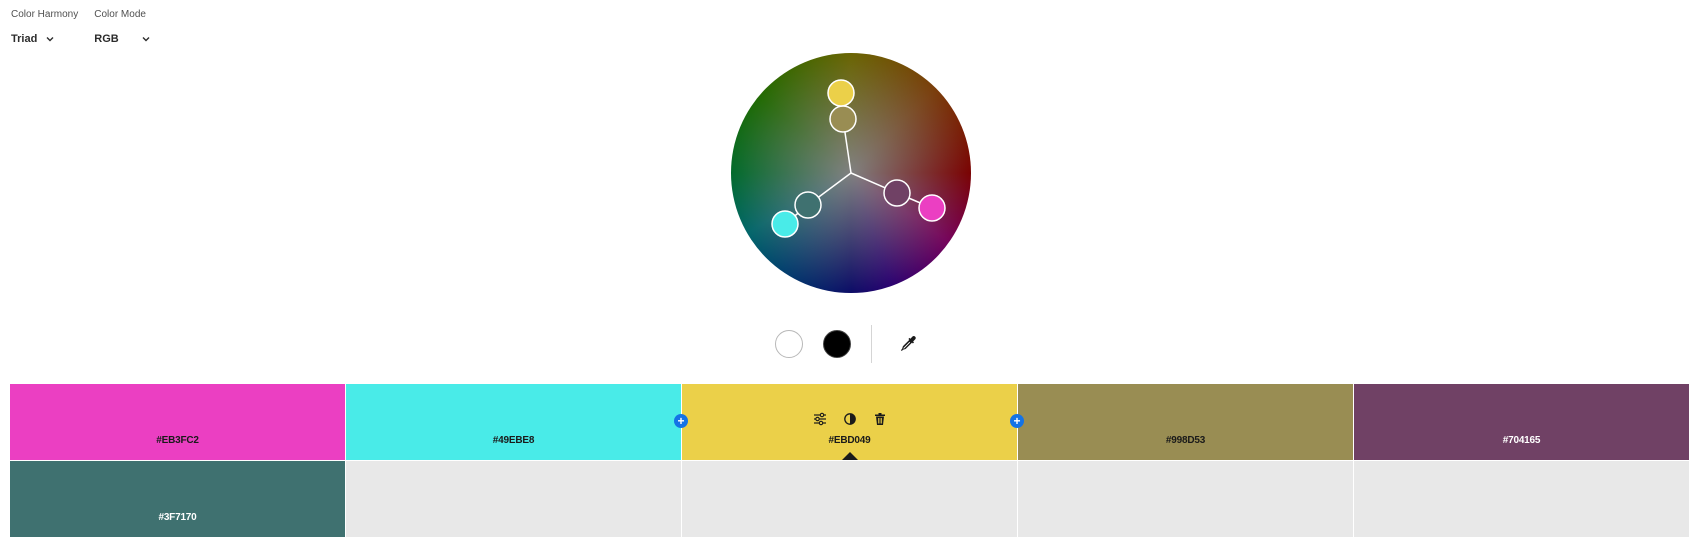 This screenshot has height=548, width=1696. I want to click on swatch-cell-4: #998D53, so click(1185, 422).